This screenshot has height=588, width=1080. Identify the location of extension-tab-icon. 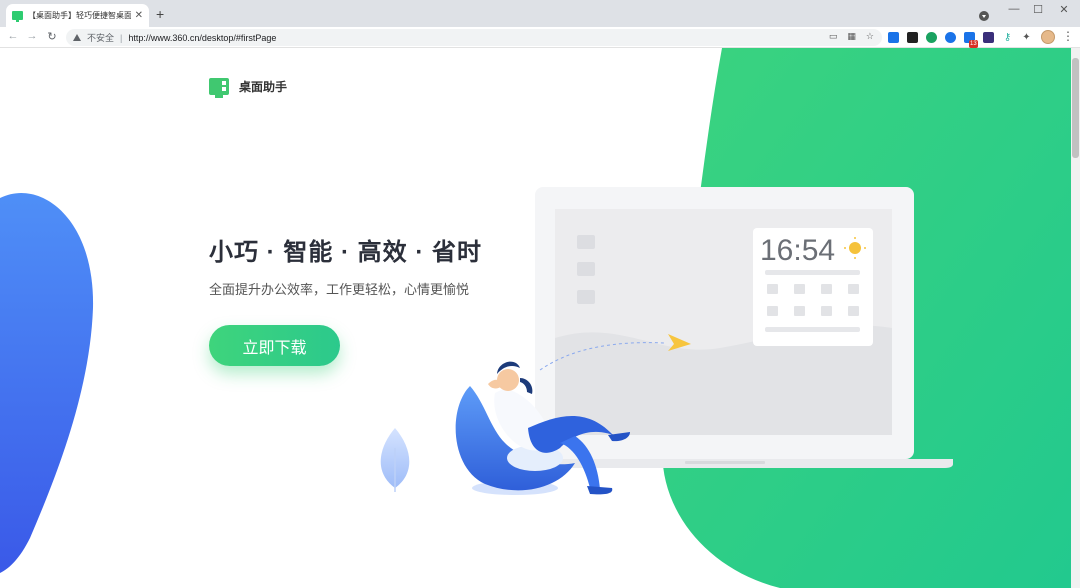
(912, 37).